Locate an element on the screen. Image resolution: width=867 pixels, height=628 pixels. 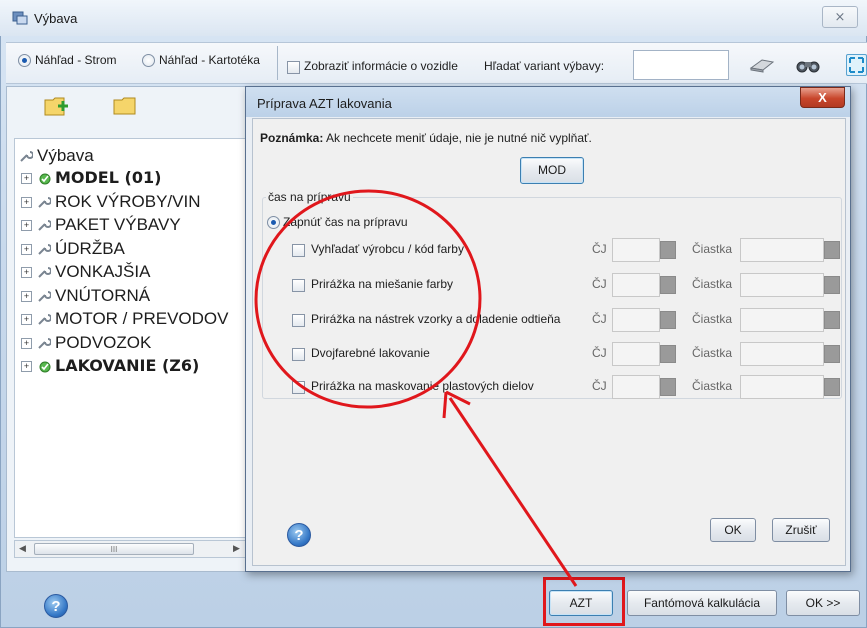
tree-item-label: ÚDRŽBA is located at coordinates (90, 248).